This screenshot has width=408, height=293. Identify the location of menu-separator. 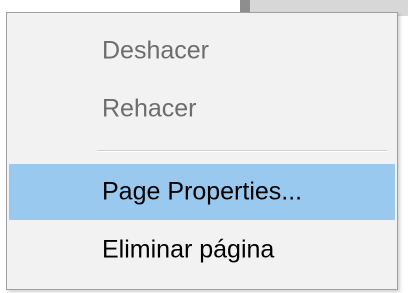
(242, 151).